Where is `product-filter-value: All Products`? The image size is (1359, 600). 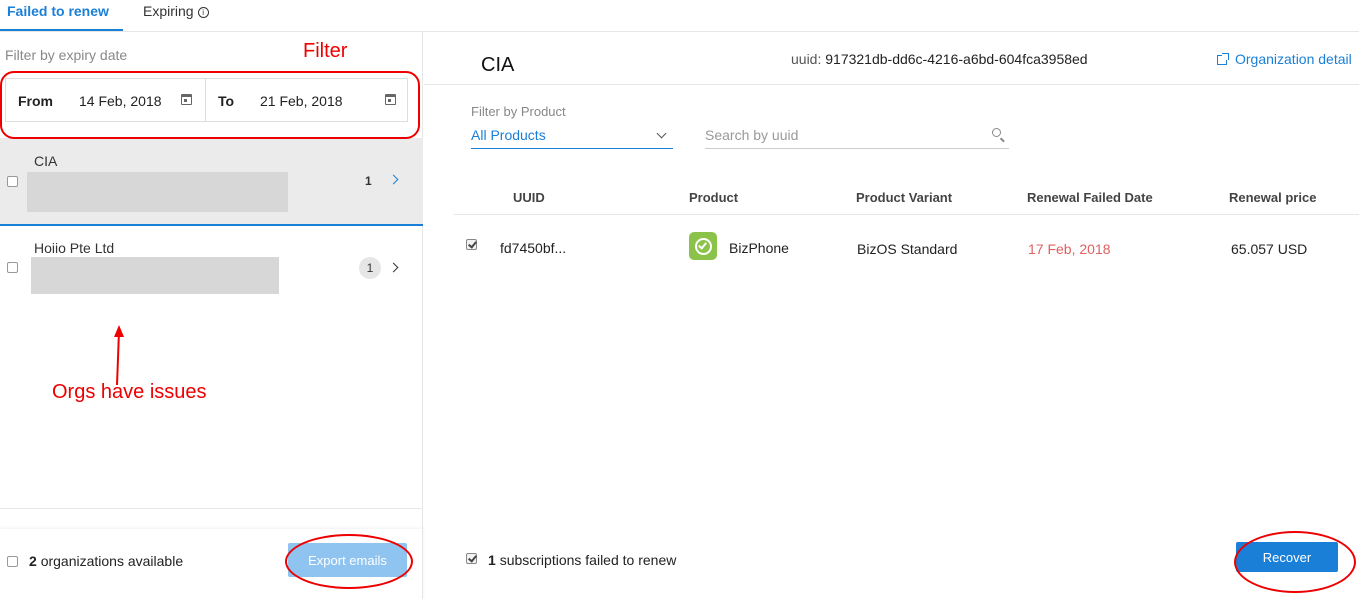 product-filter-value: All Products is located at coordinates (508, 135).